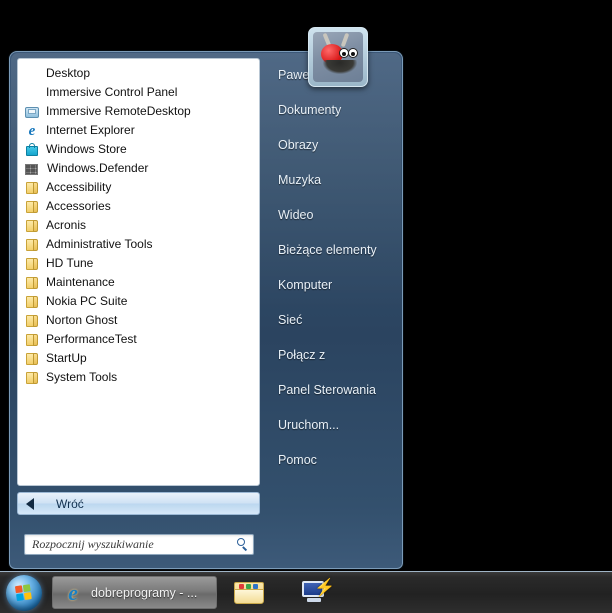 This screenshot has height=613, width=612. What do you see at coordinates (138, 149) in the screenshot?
I see `program-list-item: Windows Store` at bounding box center [138, 149].